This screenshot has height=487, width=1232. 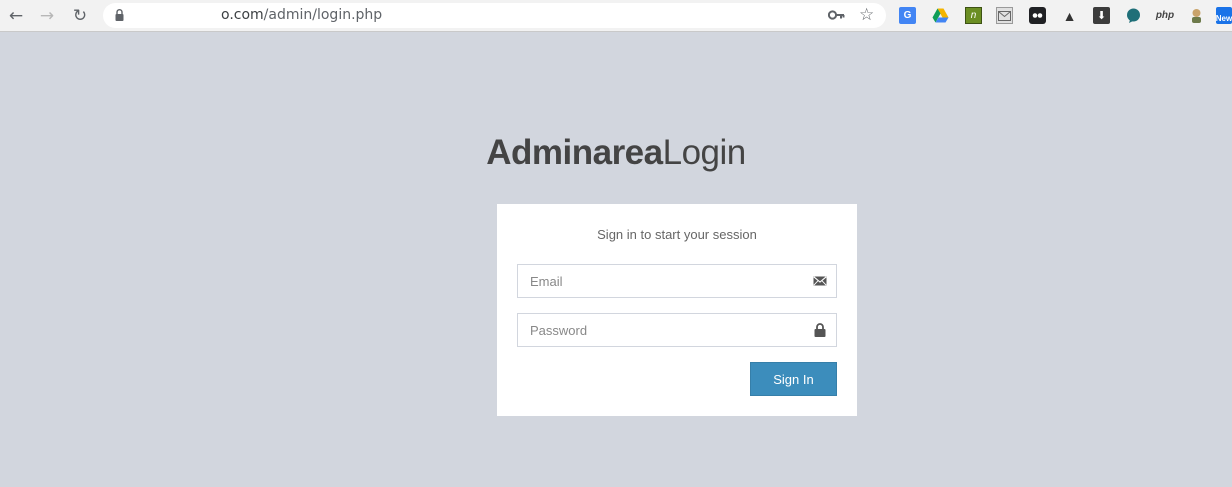 What do you see at coordinates (1224, 15) in the screenshot?
I see `news-extension-icon: New` at bounding box center [1224, 15].